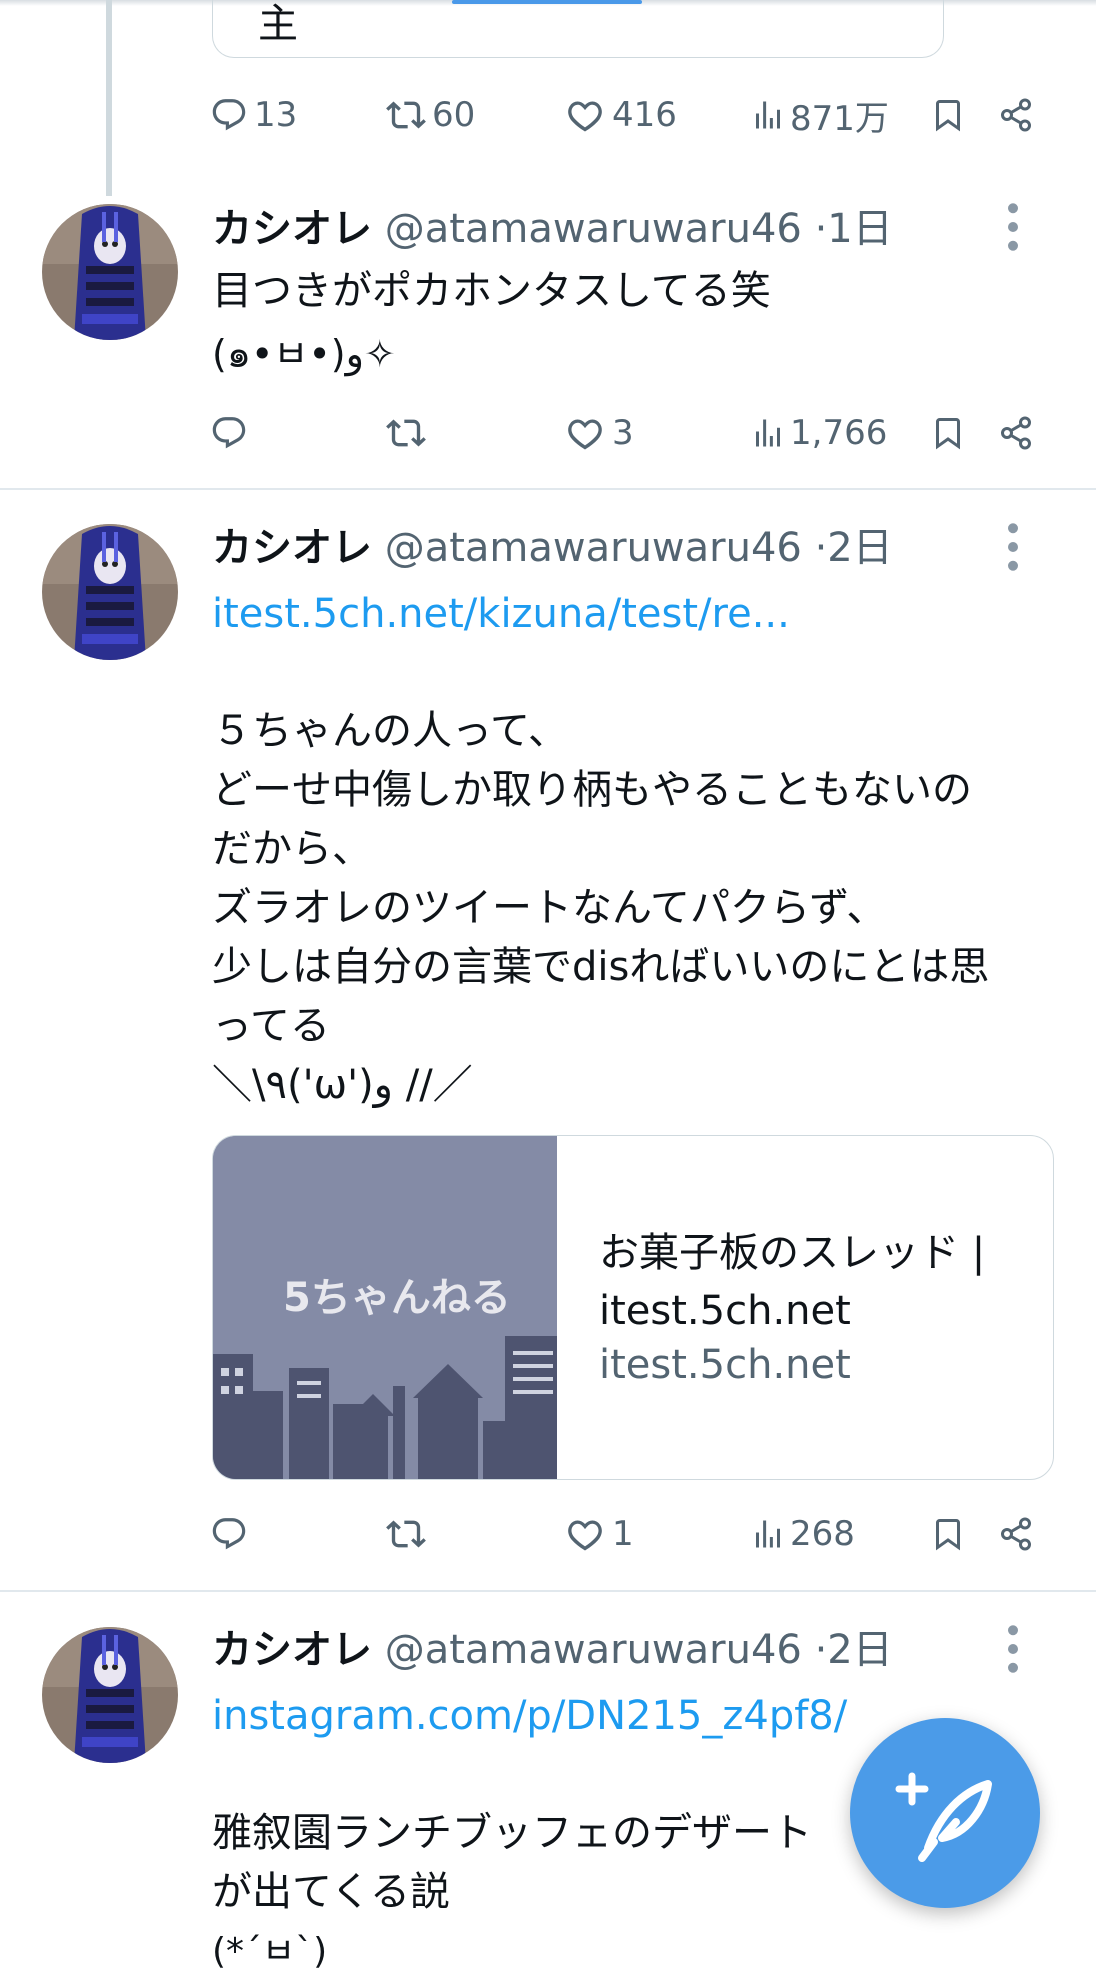 Image resolution: width=1096 pixels, height=1981 pixels. What do you see at coordinates (592, 790) in the screenshot?
I see `post-text-line: どーせ中傷しか取り柄もやることもないの` at bounding box center [592, 790].